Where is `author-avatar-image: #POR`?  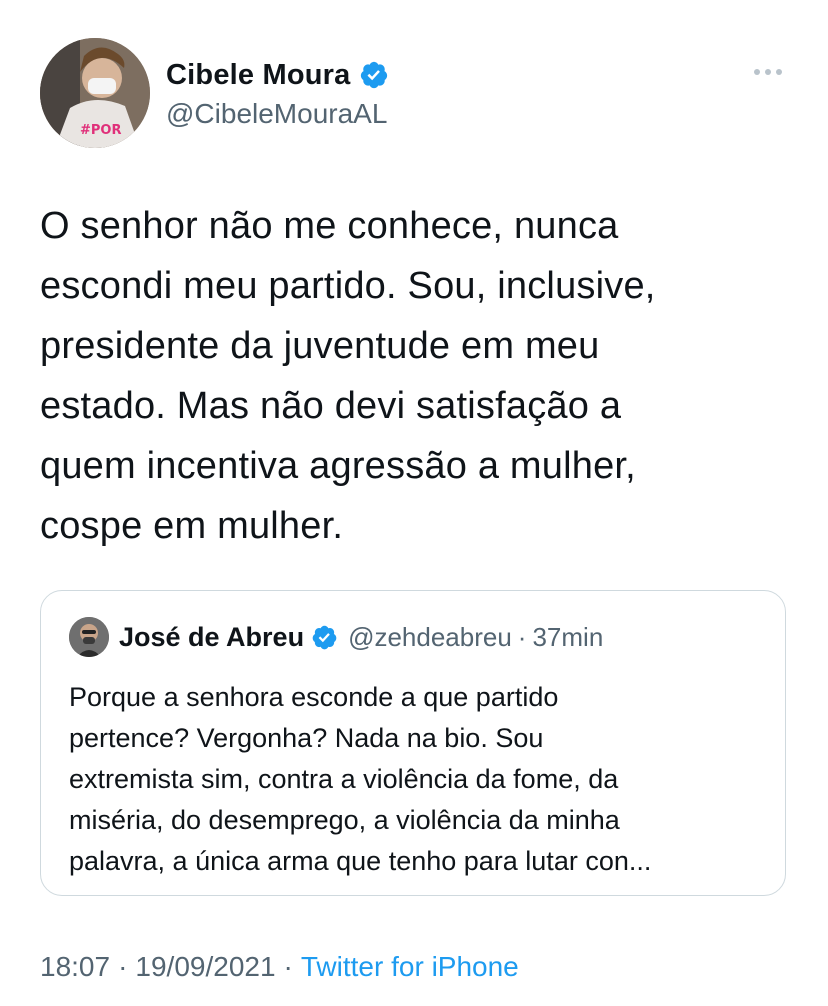
author-avatar-image: #POR is located at coordinates (95, 93).